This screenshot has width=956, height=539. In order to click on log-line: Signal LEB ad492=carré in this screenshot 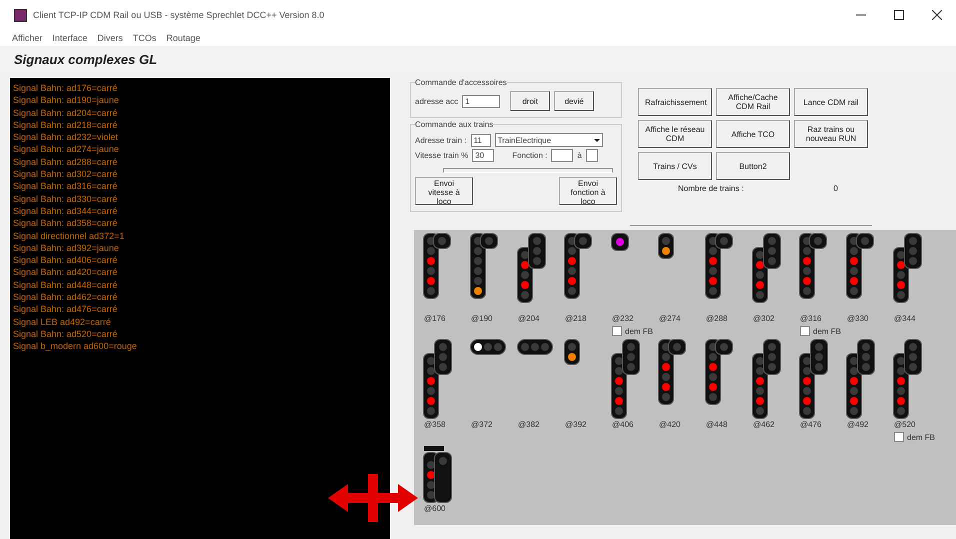, I will do `click(62, 322)`.